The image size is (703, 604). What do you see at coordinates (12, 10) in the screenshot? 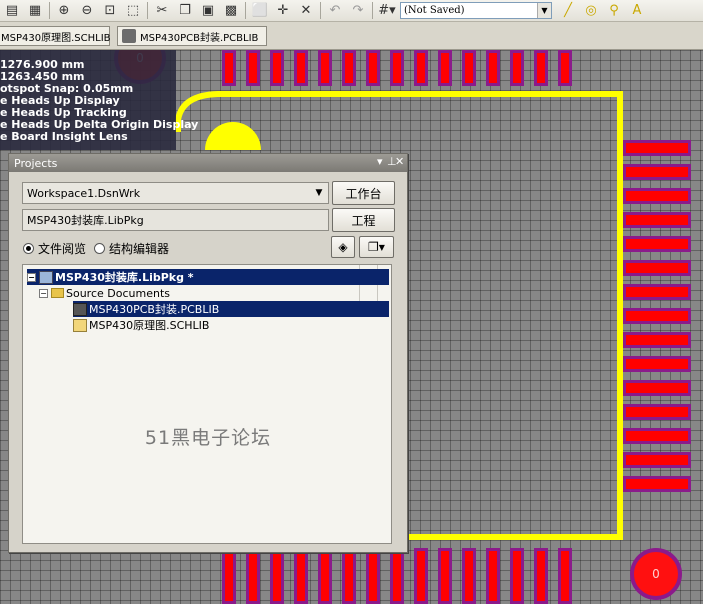
I see `layers-icon: ▤` at bounding box center [12, 10].